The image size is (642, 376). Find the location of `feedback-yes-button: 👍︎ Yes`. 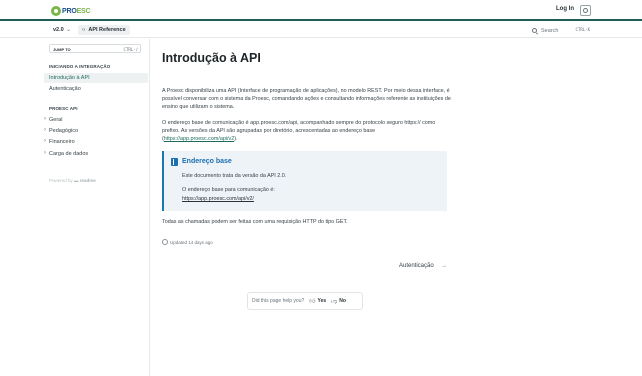

feedback-yes-button: 👍︎ Yes is located at coordinates (317, 301).